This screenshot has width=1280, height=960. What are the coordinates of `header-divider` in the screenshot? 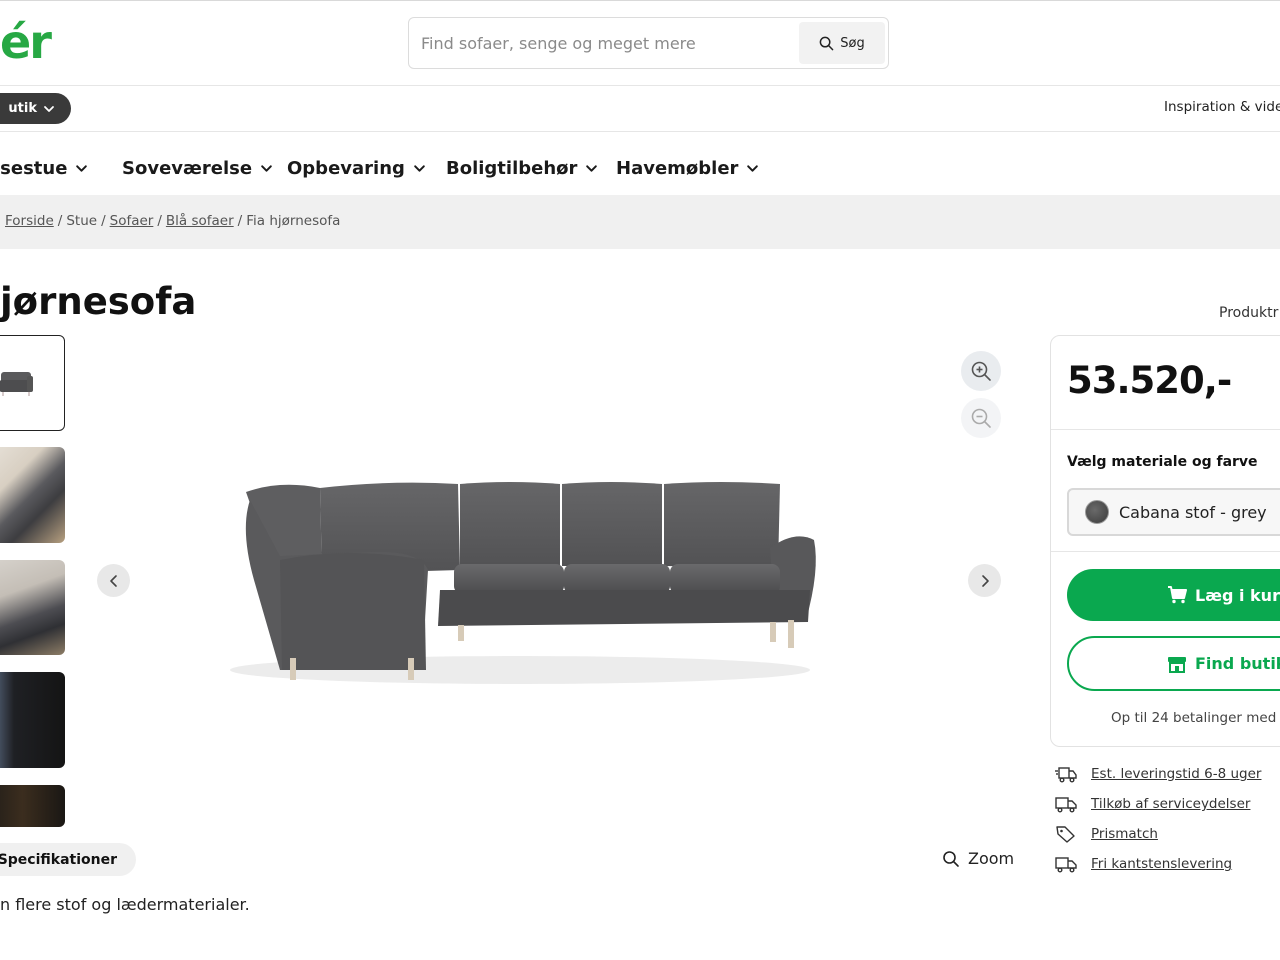 It's located at (640, 85).